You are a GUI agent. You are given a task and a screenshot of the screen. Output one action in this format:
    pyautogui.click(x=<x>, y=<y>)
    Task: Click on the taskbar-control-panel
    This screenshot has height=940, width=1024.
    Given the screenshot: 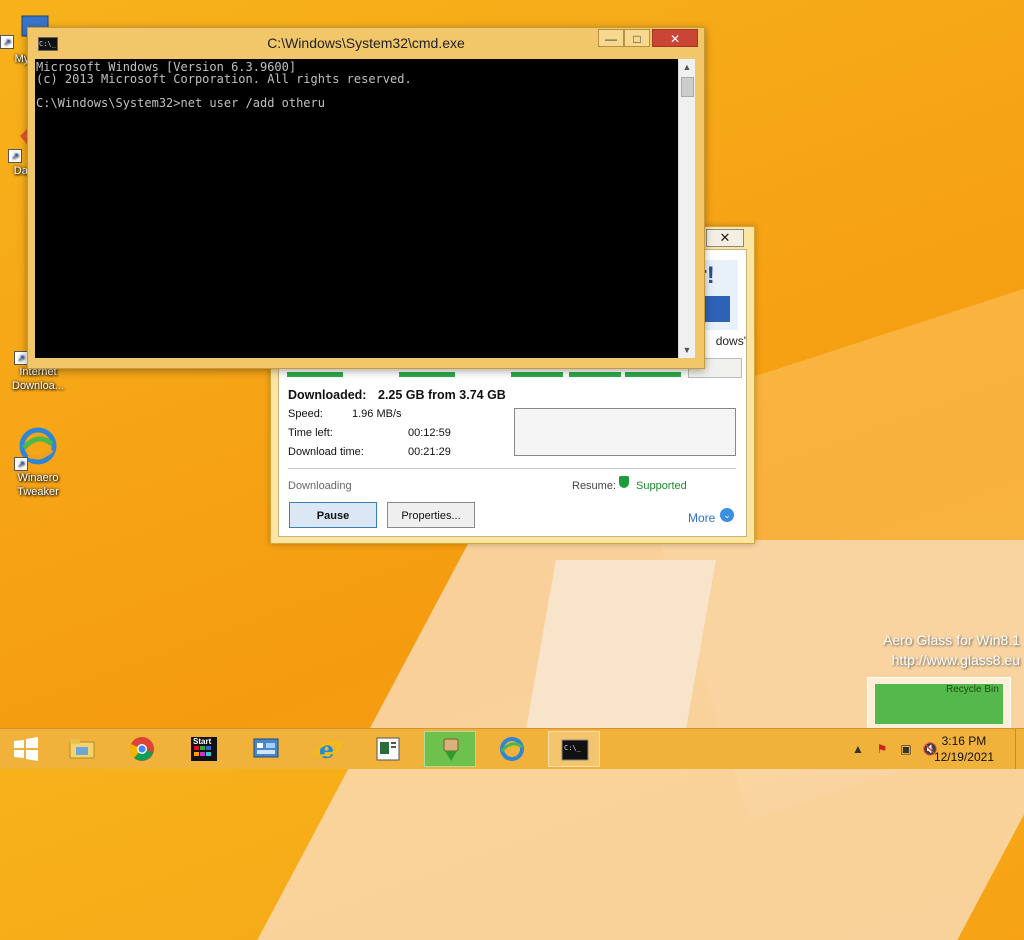 What is the action you would take?
    pyautogui.click(x=266, y=749)
    